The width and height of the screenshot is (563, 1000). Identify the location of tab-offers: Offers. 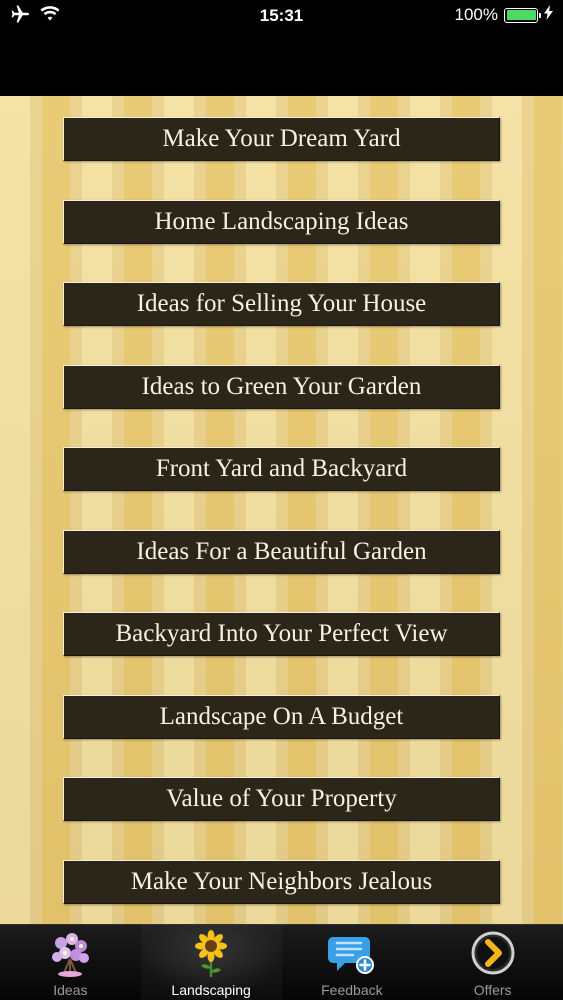
(492, 962).